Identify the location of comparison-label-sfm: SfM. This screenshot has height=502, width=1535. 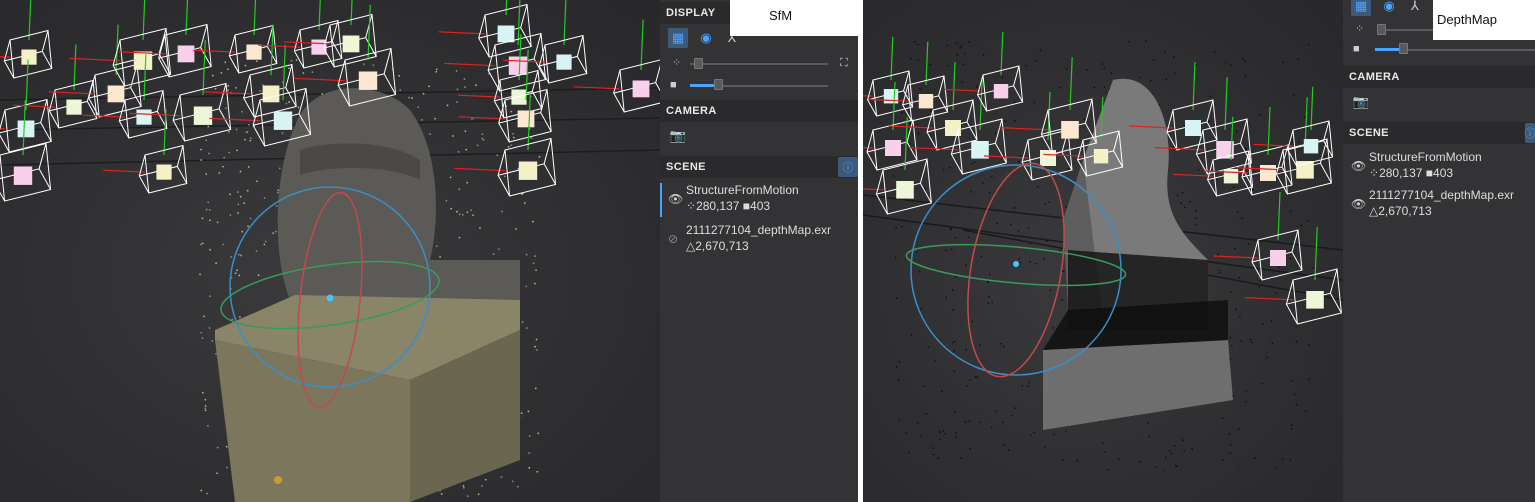
(794, 18).